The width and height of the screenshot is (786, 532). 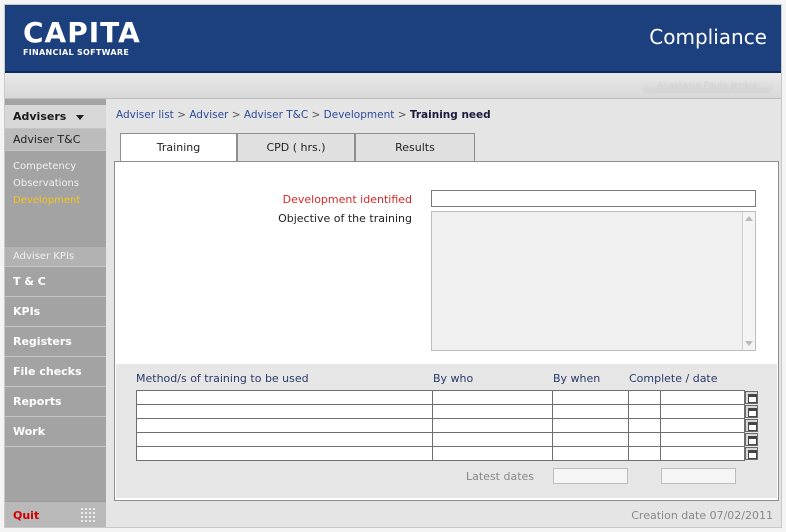 I want to click on sidebar-item-file-checks: File checks, so click(x=55, y=372).